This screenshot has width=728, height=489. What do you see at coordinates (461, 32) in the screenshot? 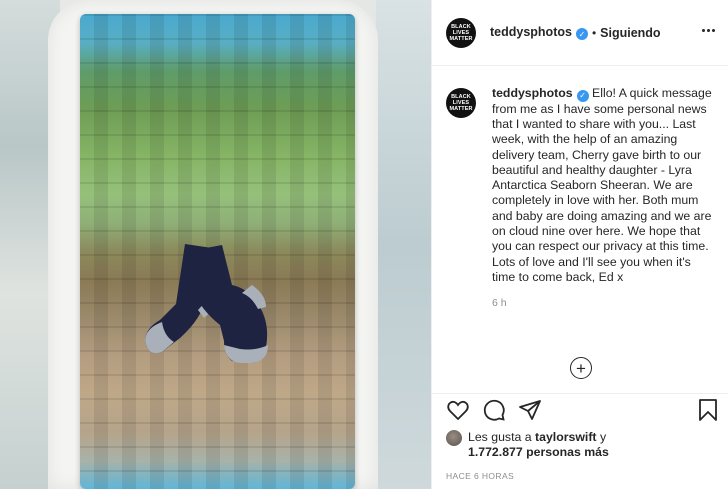
I see `author-avatar: BLACK LIVES MATTER` at bounding box center [461, 32].